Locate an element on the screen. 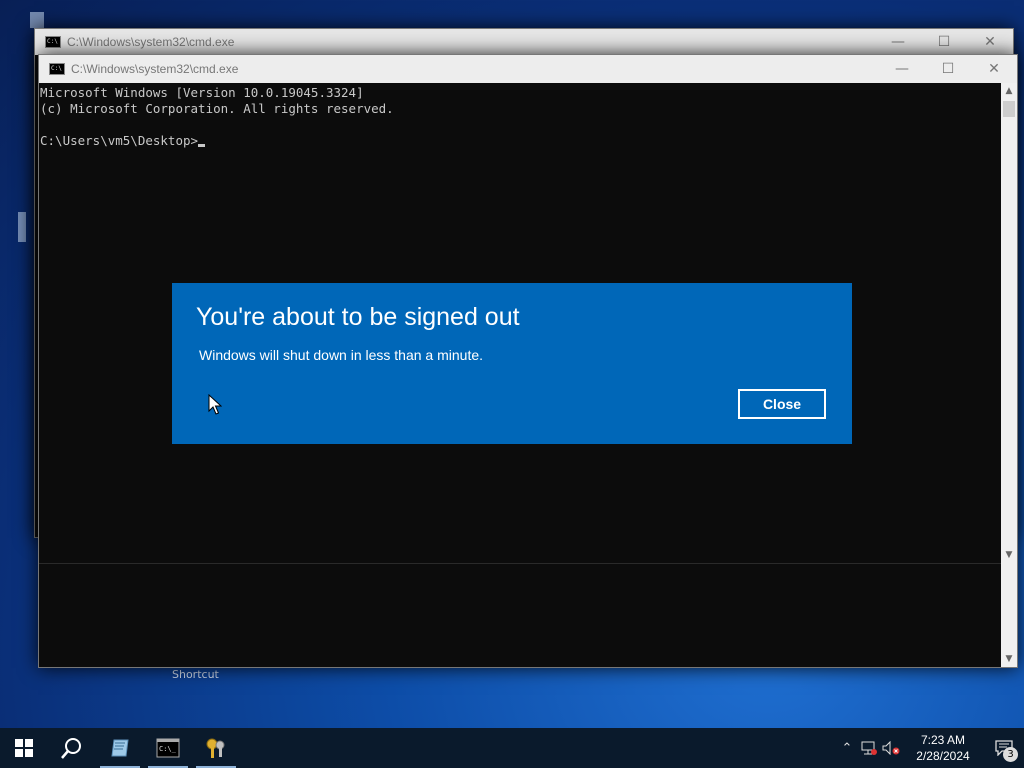  close-button: Close is located at coordinates (782, 404).